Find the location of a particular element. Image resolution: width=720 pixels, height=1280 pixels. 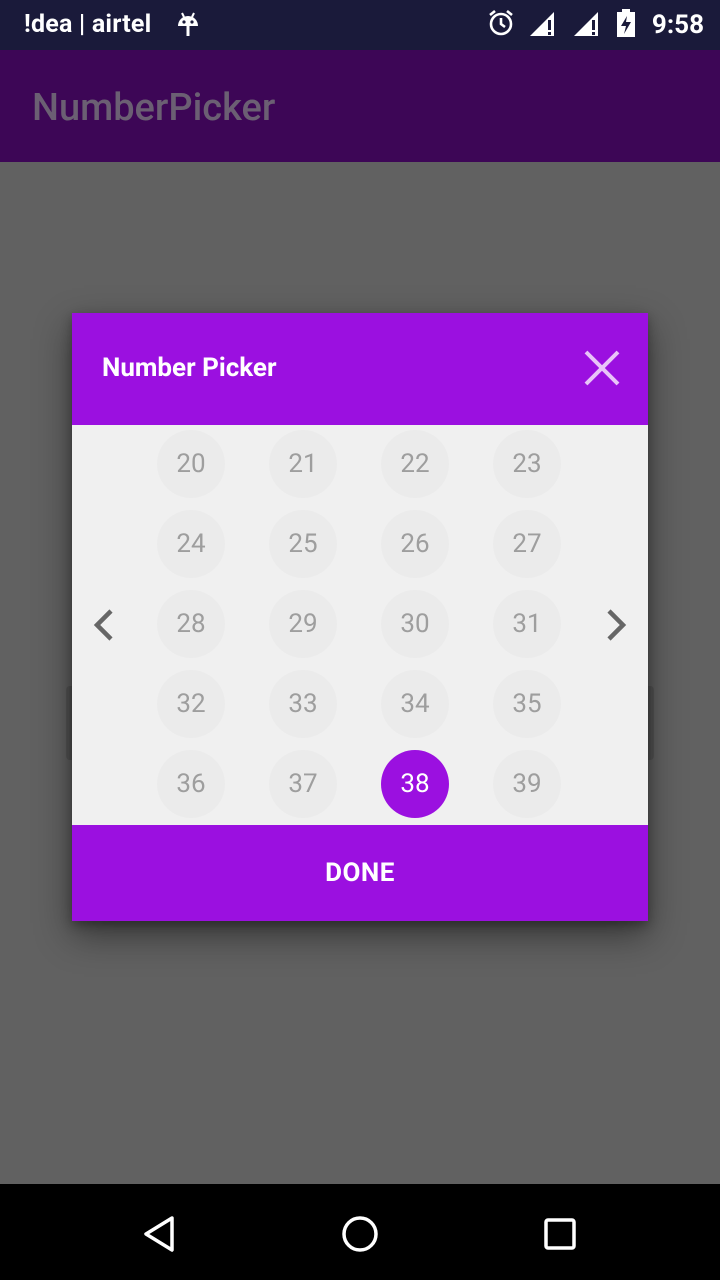

number-cell: 27 is located at coordinates (527, 544).